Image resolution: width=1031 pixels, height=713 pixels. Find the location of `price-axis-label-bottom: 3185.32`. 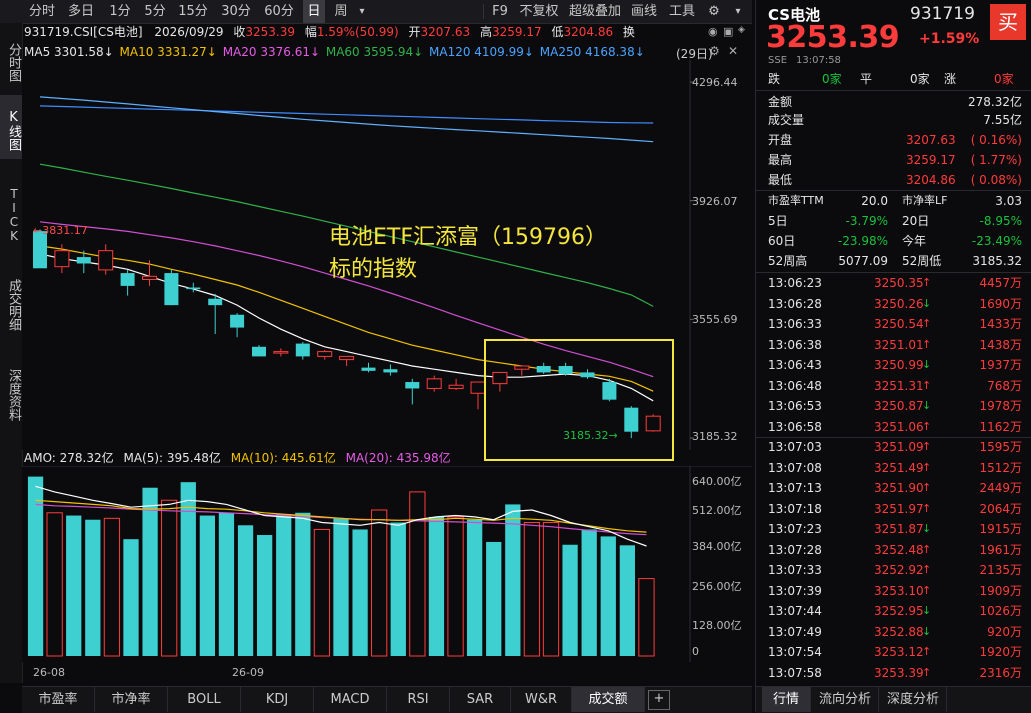

price-axis-label-bottom: 3185.32 is located at coordinates (715, 436).